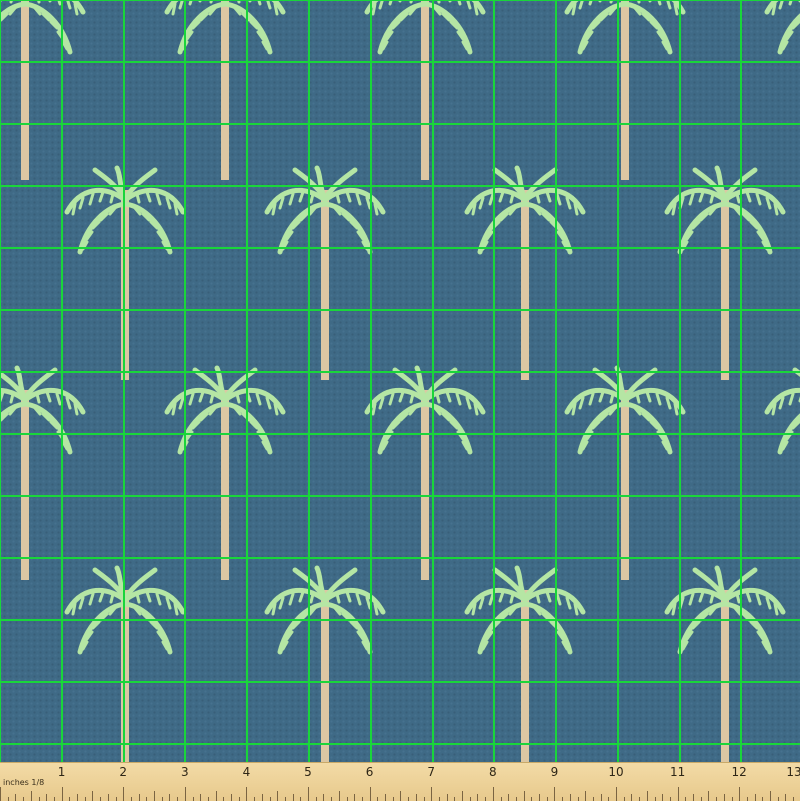  Describe the element at coordinates (24, 782) in the screenshot. I see `ruler-unit-label: inches 1/8` at that location.